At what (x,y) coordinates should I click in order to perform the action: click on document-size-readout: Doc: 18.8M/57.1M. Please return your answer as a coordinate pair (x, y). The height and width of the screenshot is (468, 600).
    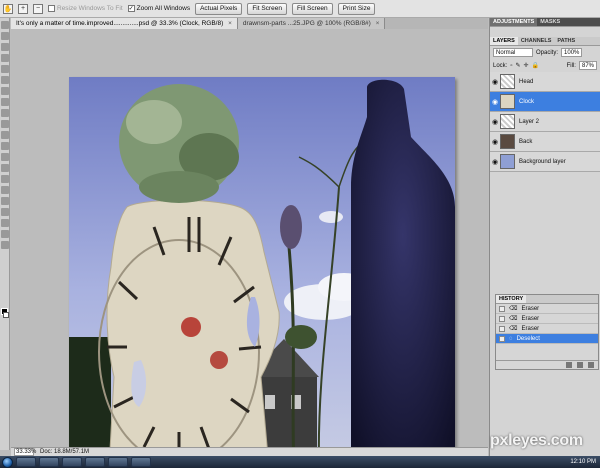
    Looking at the image, I should click on (65, 452).